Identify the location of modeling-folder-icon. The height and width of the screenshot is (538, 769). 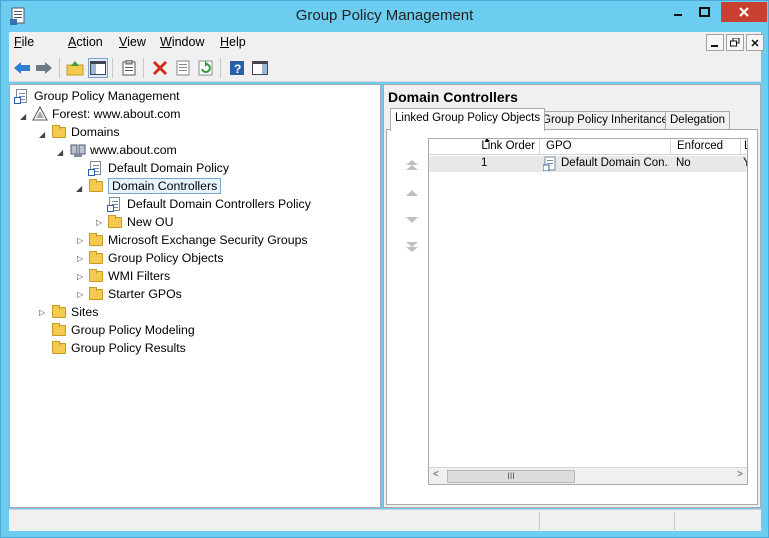
(59, 330).